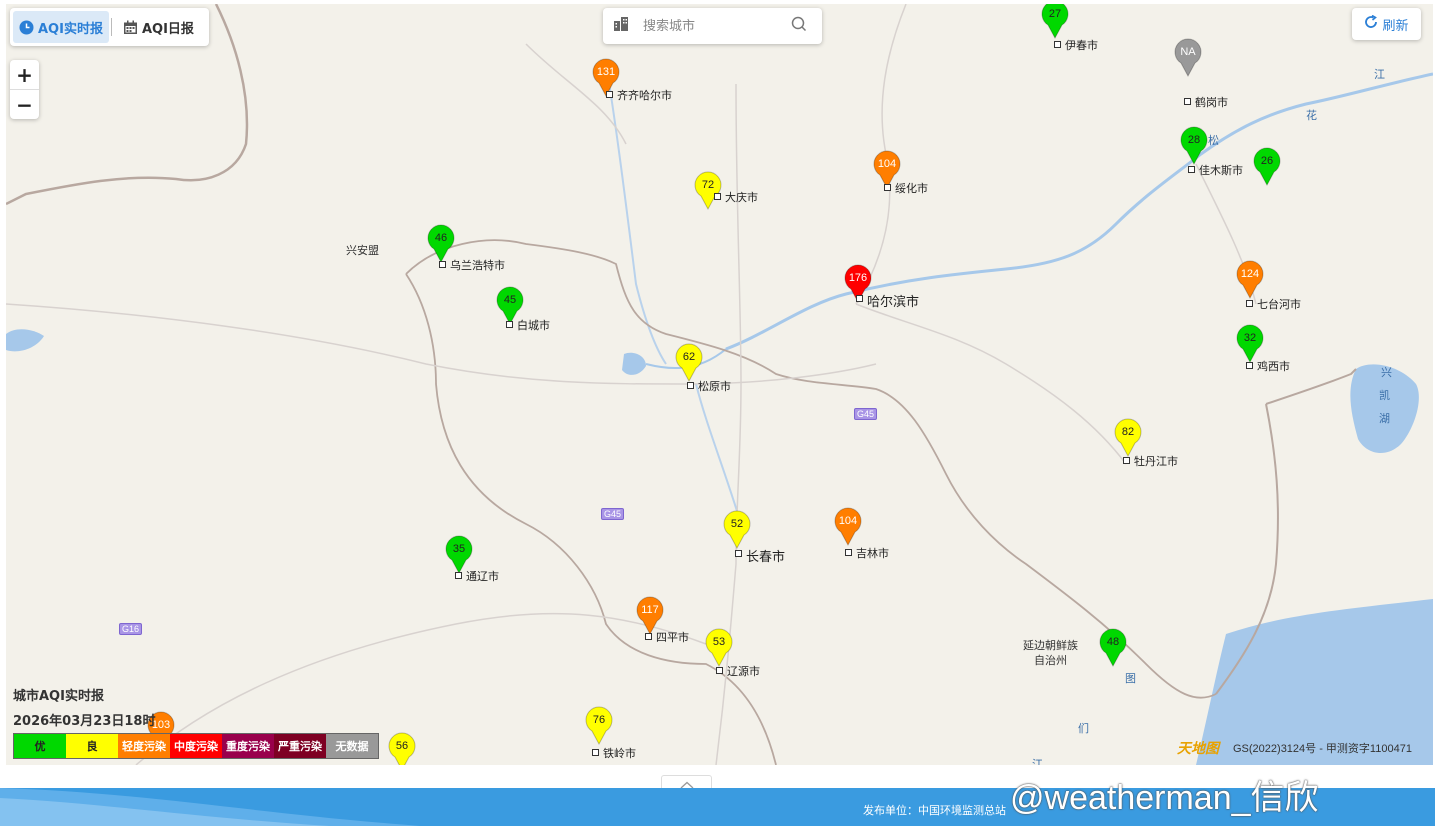 The height and width of the screenshot is (826, 1435). What do you see at coordinates (459, 549) in the screenshot?
I see `aqi-value: 35` at bounding box center [459, 549].